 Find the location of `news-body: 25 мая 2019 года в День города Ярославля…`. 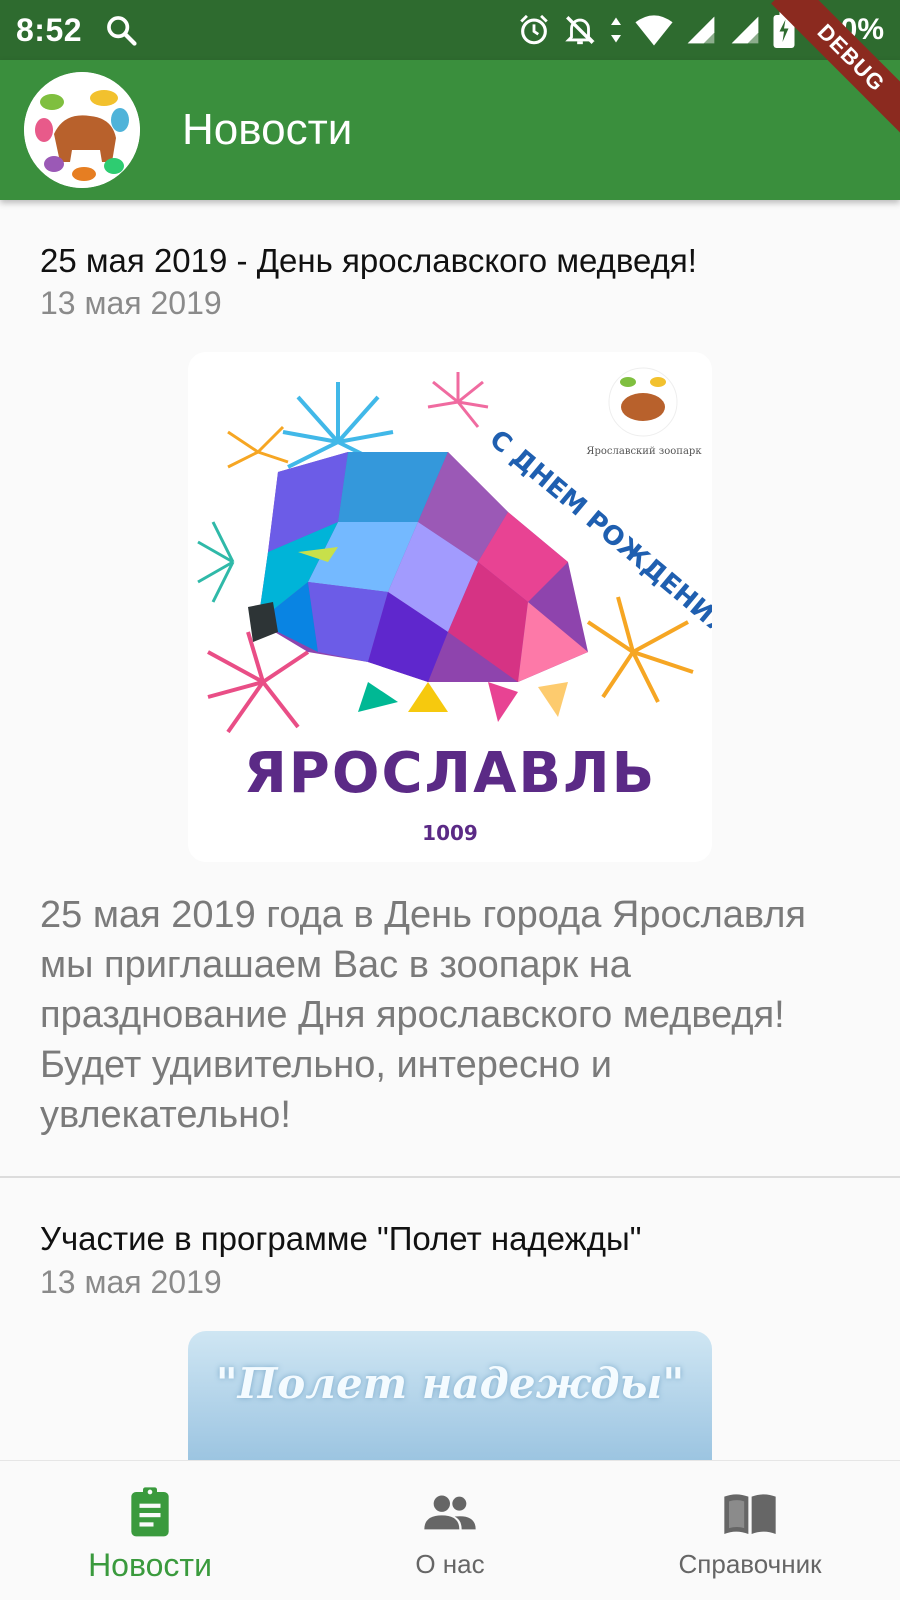

news-body: 25 мая 2019 года в День города Ярославля… is located at coordinates (423, 1015).